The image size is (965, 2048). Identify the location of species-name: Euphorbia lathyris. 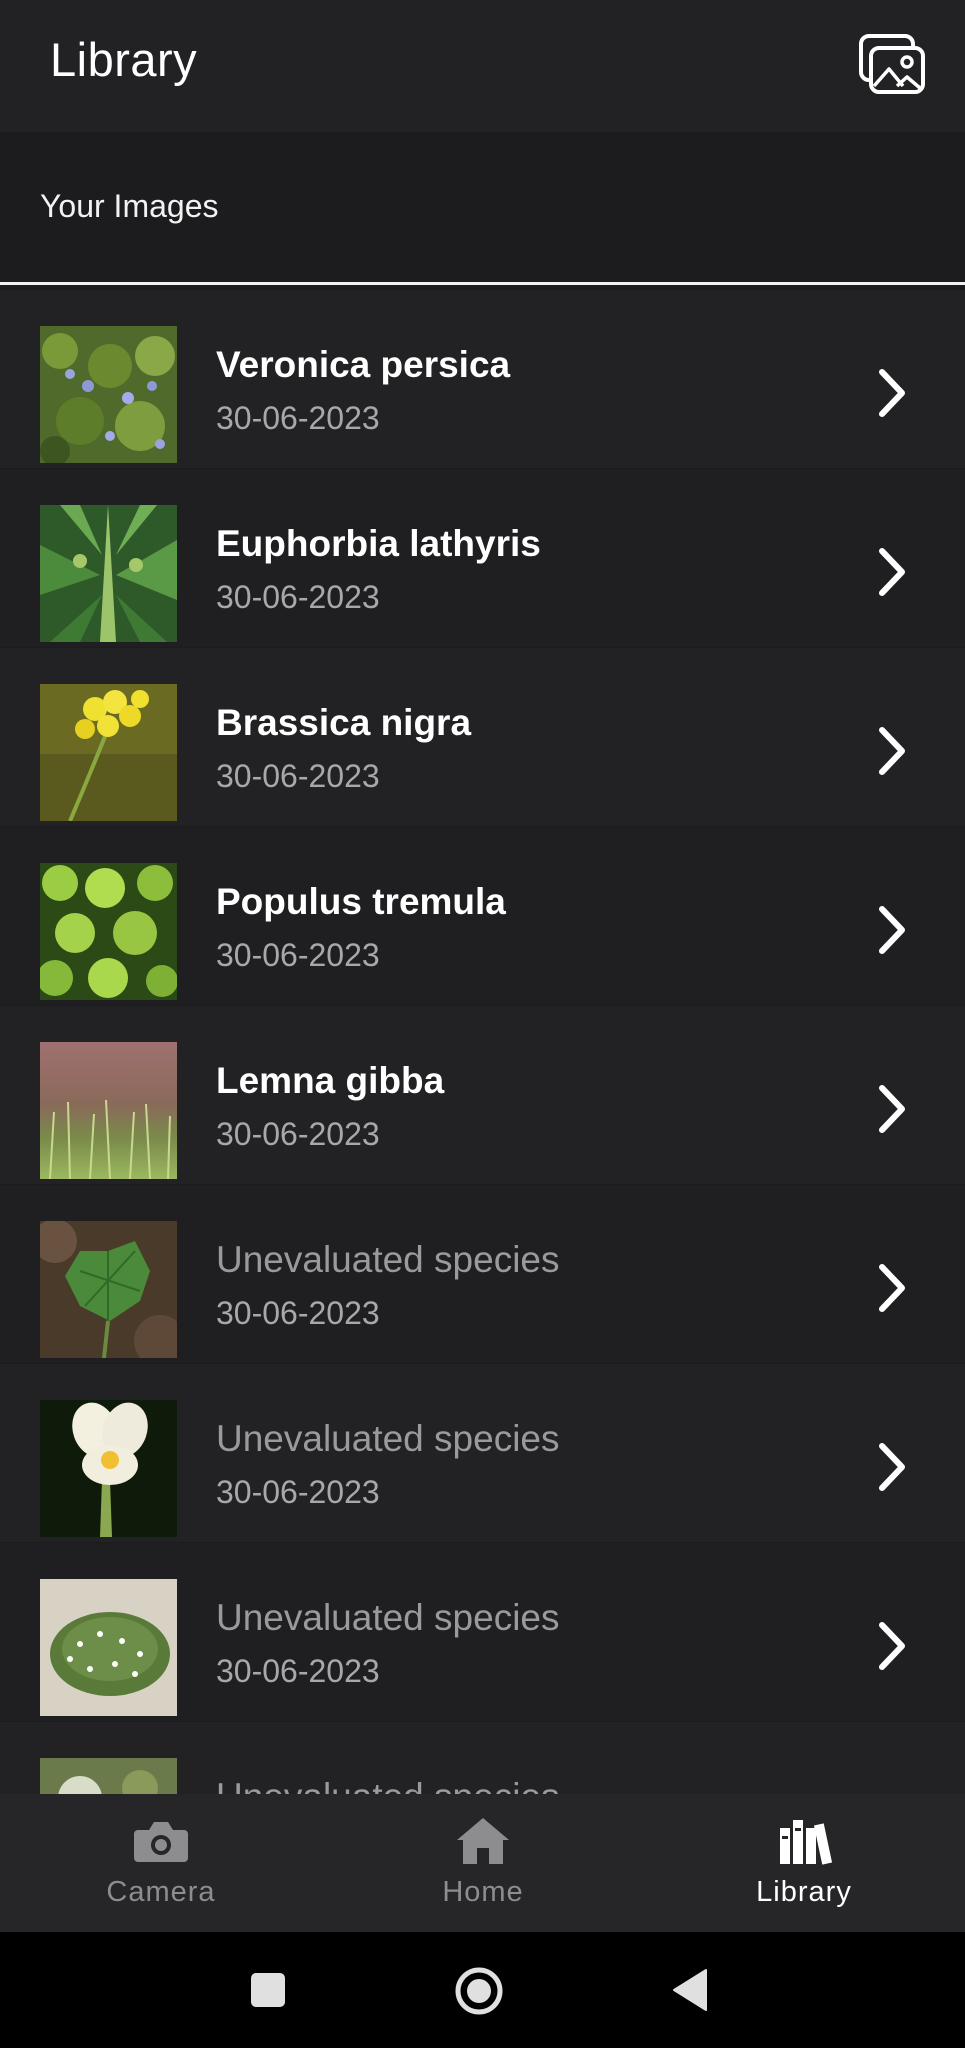
(378, 543).